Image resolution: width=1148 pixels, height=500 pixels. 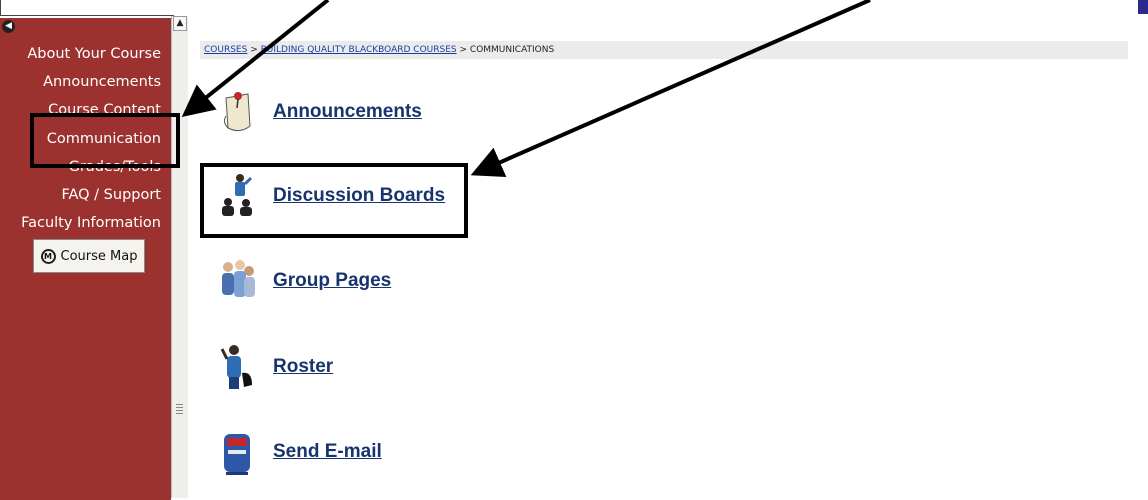 What do you see at coordinates (1143, 7) in the screenshot?
I see `corner-mark` at bounding box center [1143, 7].